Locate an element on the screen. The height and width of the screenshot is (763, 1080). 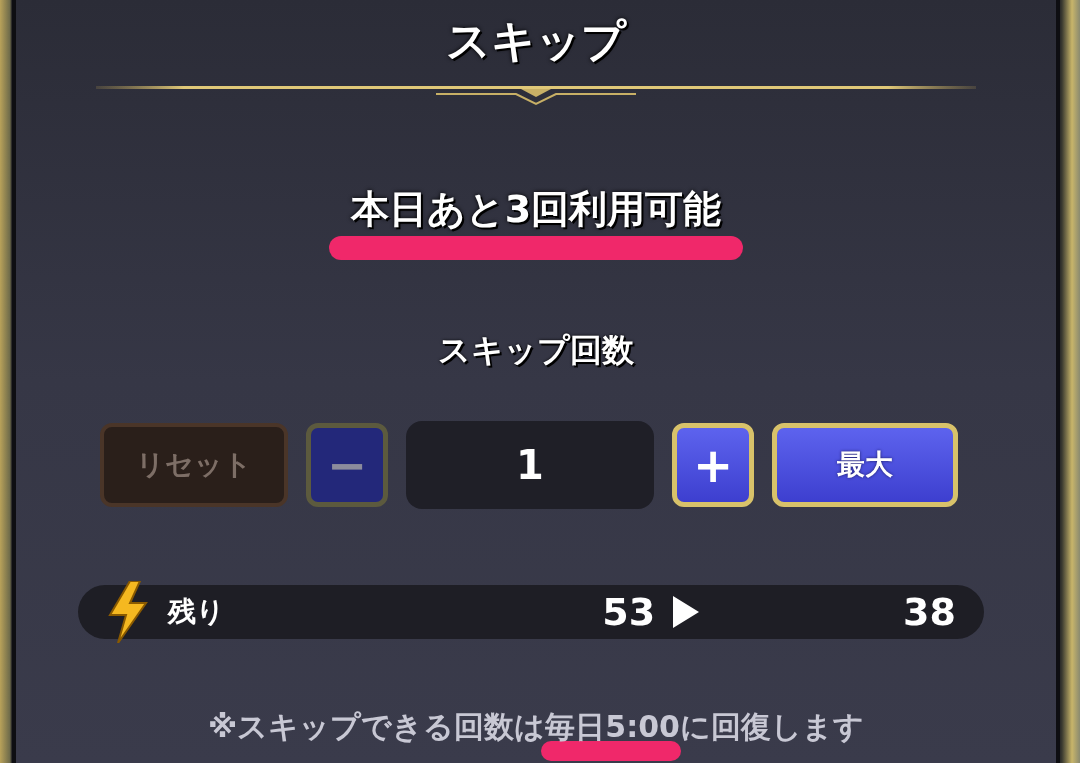
remaining-uses-text: 本日あと3回利用可能 is located at coordinates (536, 209).